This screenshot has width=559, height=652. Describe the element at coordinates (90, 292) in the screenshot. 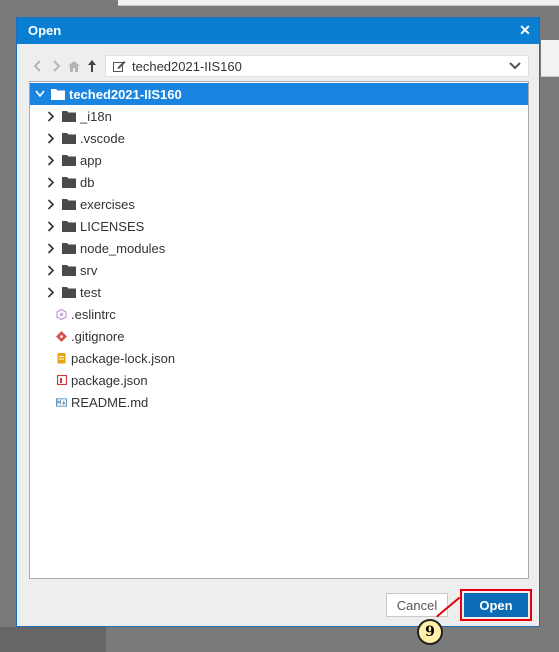

I see `tree-folder-label: test` at that location.